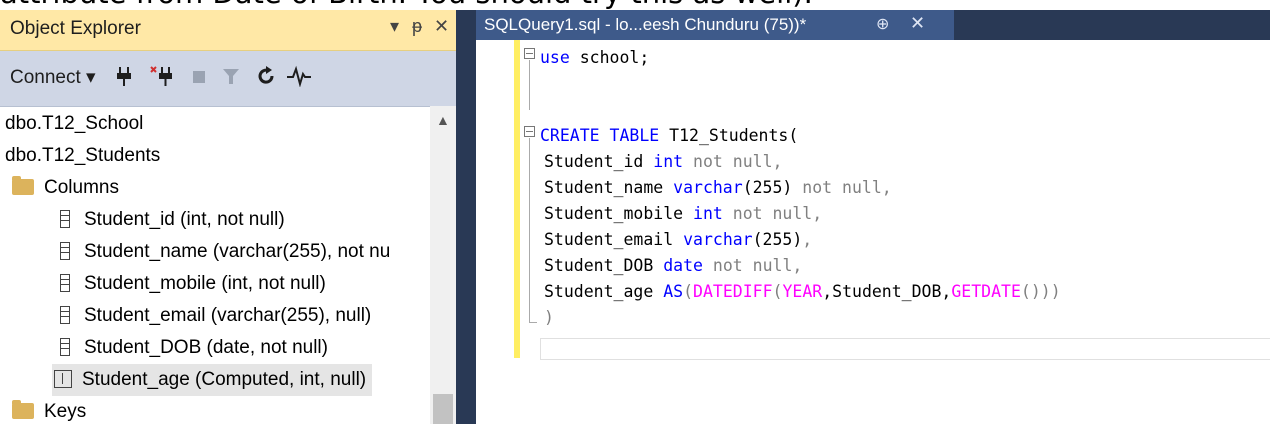  I want to click on object-explorer-title-bar: Object Explorer ▾ ᵽ ✕, so click(228, 30).